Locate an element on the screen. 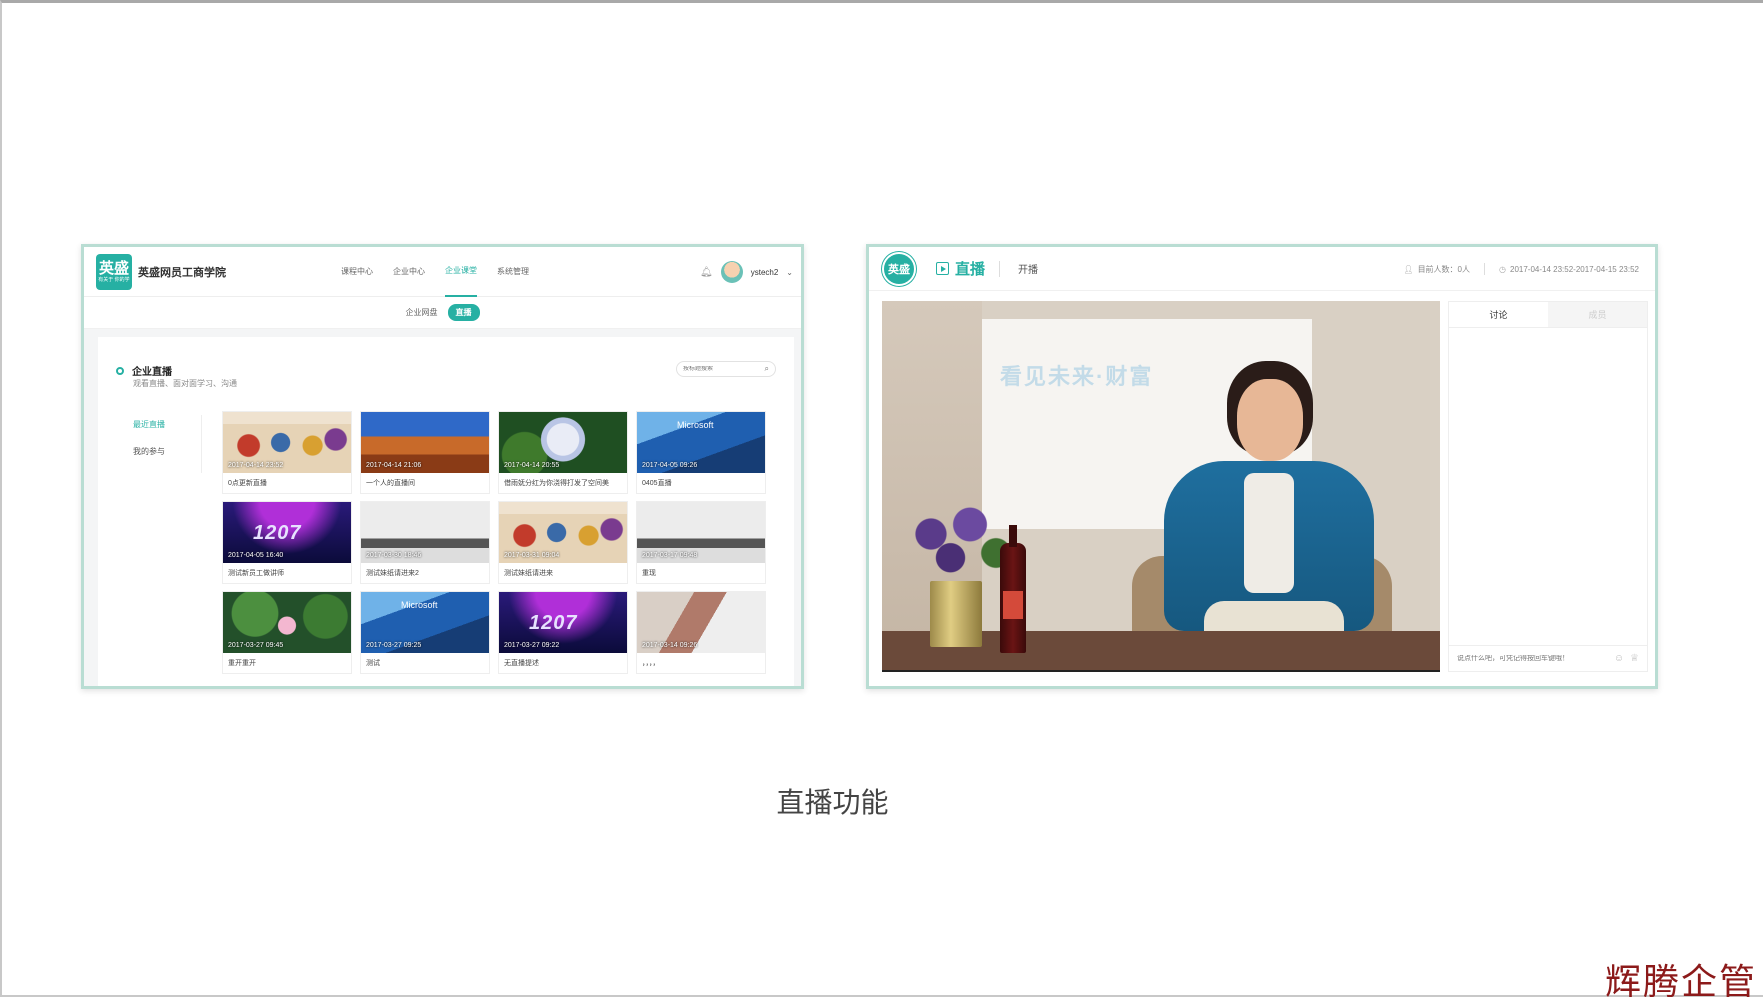 The width and height of the screenshot is (1763, 997). video-player: 看见未来·财富 is located at coordinates (1161, 486).